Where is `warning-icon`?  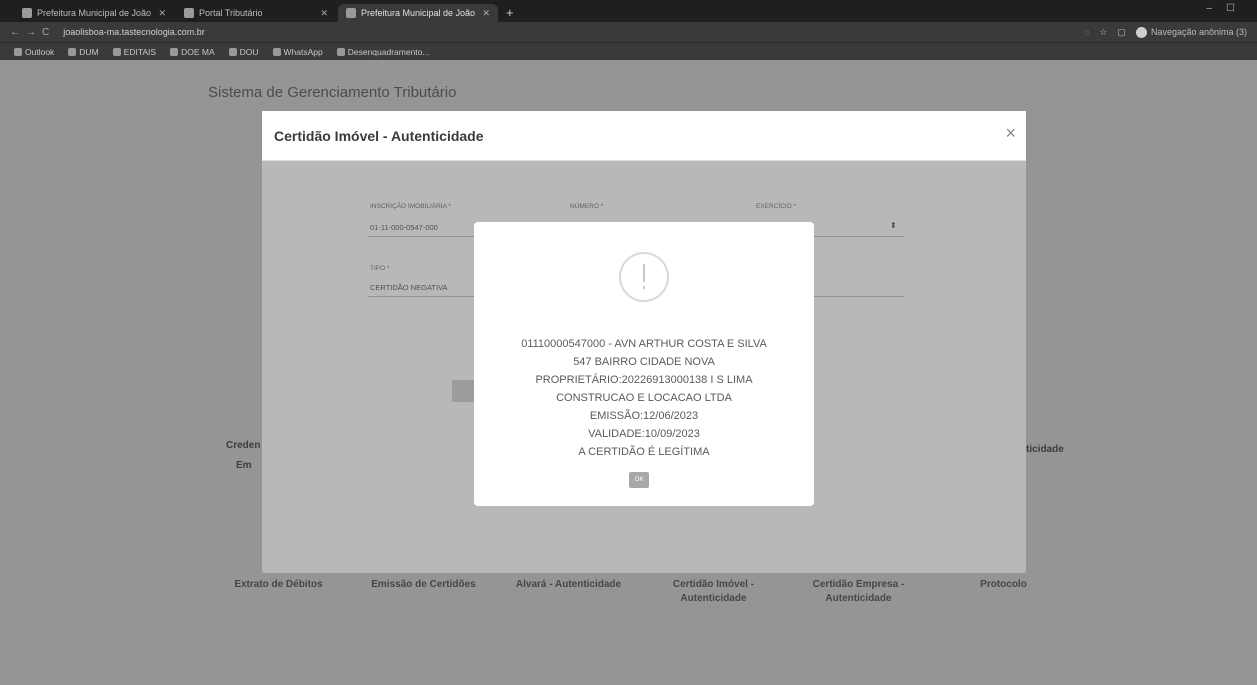 warning-icon is located at coordinates (644, 277).